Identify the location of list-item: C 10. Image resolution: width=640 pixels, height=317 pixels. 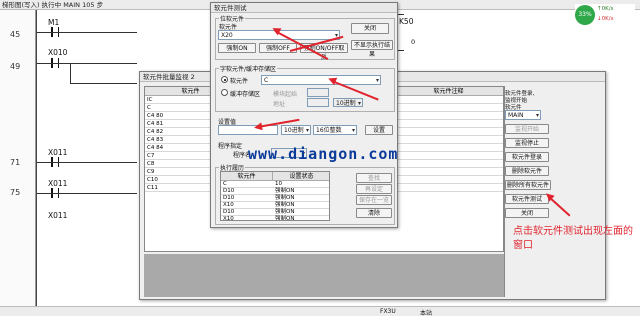
(275, 184).